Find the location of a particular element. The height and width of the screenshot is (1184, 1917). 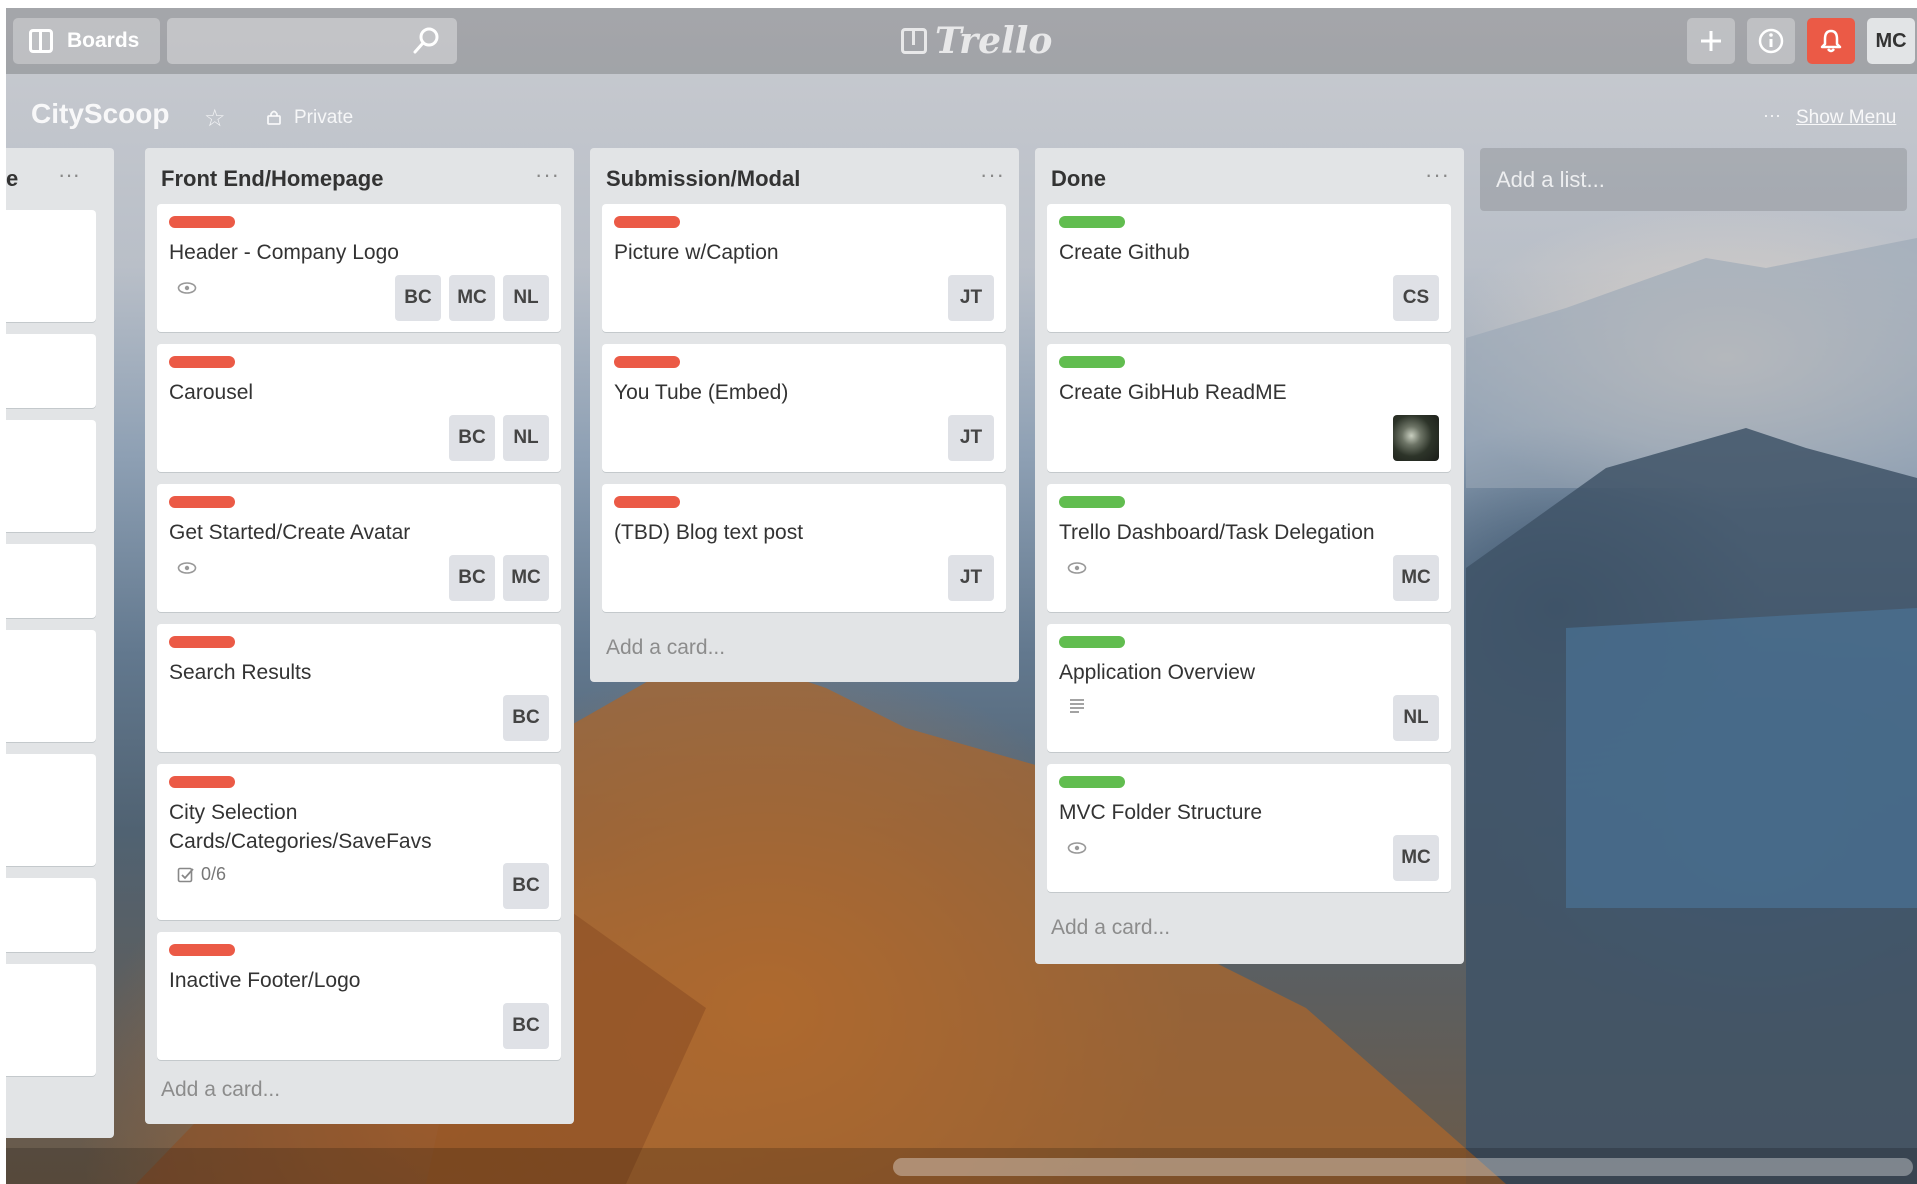

card-create-github-readme: Create GibHub ReadME is located at coordinates (1249, 408).